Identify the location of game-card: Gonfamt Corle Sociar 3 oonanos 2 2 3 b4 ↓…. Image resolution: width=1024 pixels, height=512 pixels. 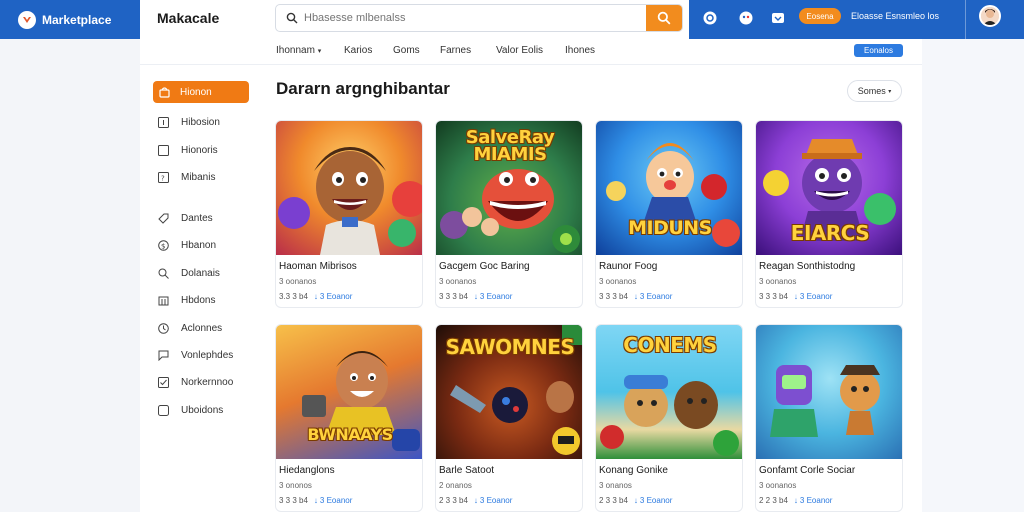
(829, 418).